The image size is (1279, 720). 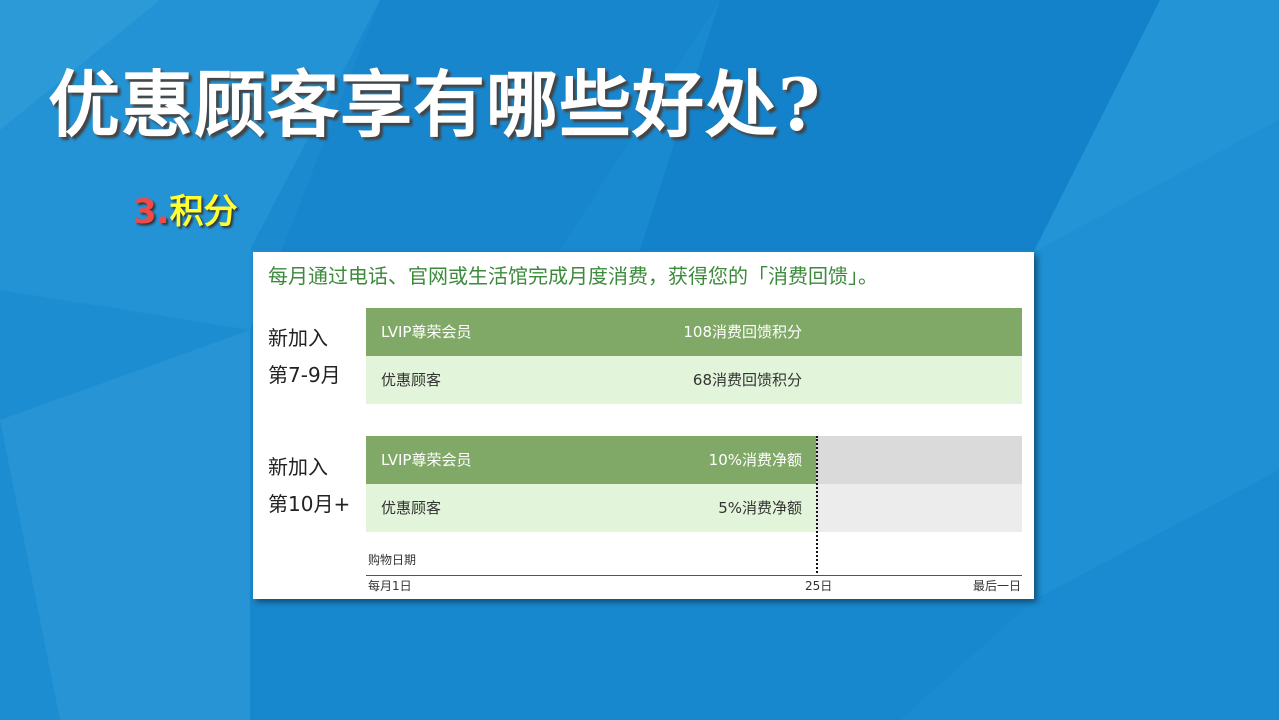 I want to click on group-label-line: 第7-9月, so click(x=304, y=375).